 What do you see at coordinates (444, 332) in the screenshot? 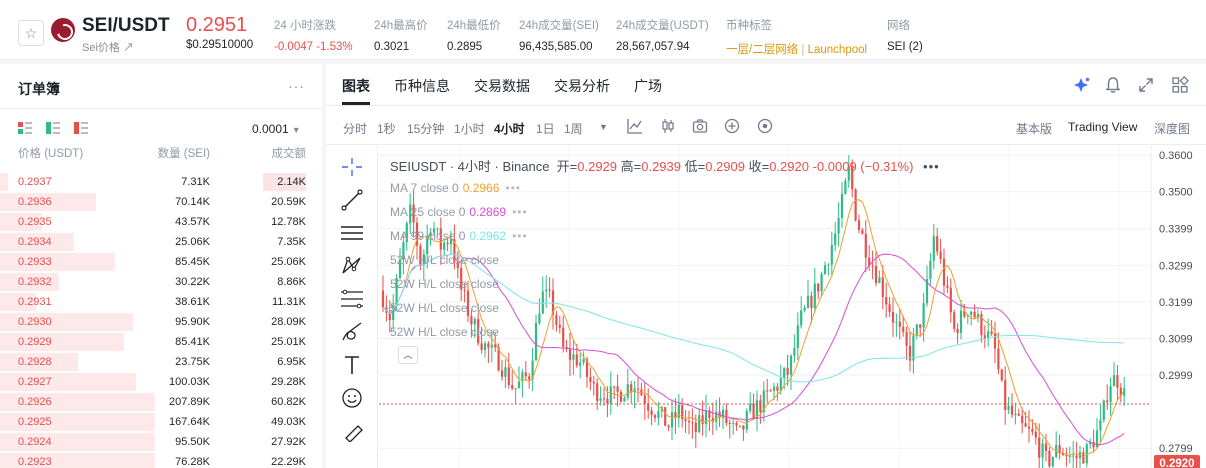
I see `legend-52w-4: 52W H/L close close` at bounding box center [444, 332].